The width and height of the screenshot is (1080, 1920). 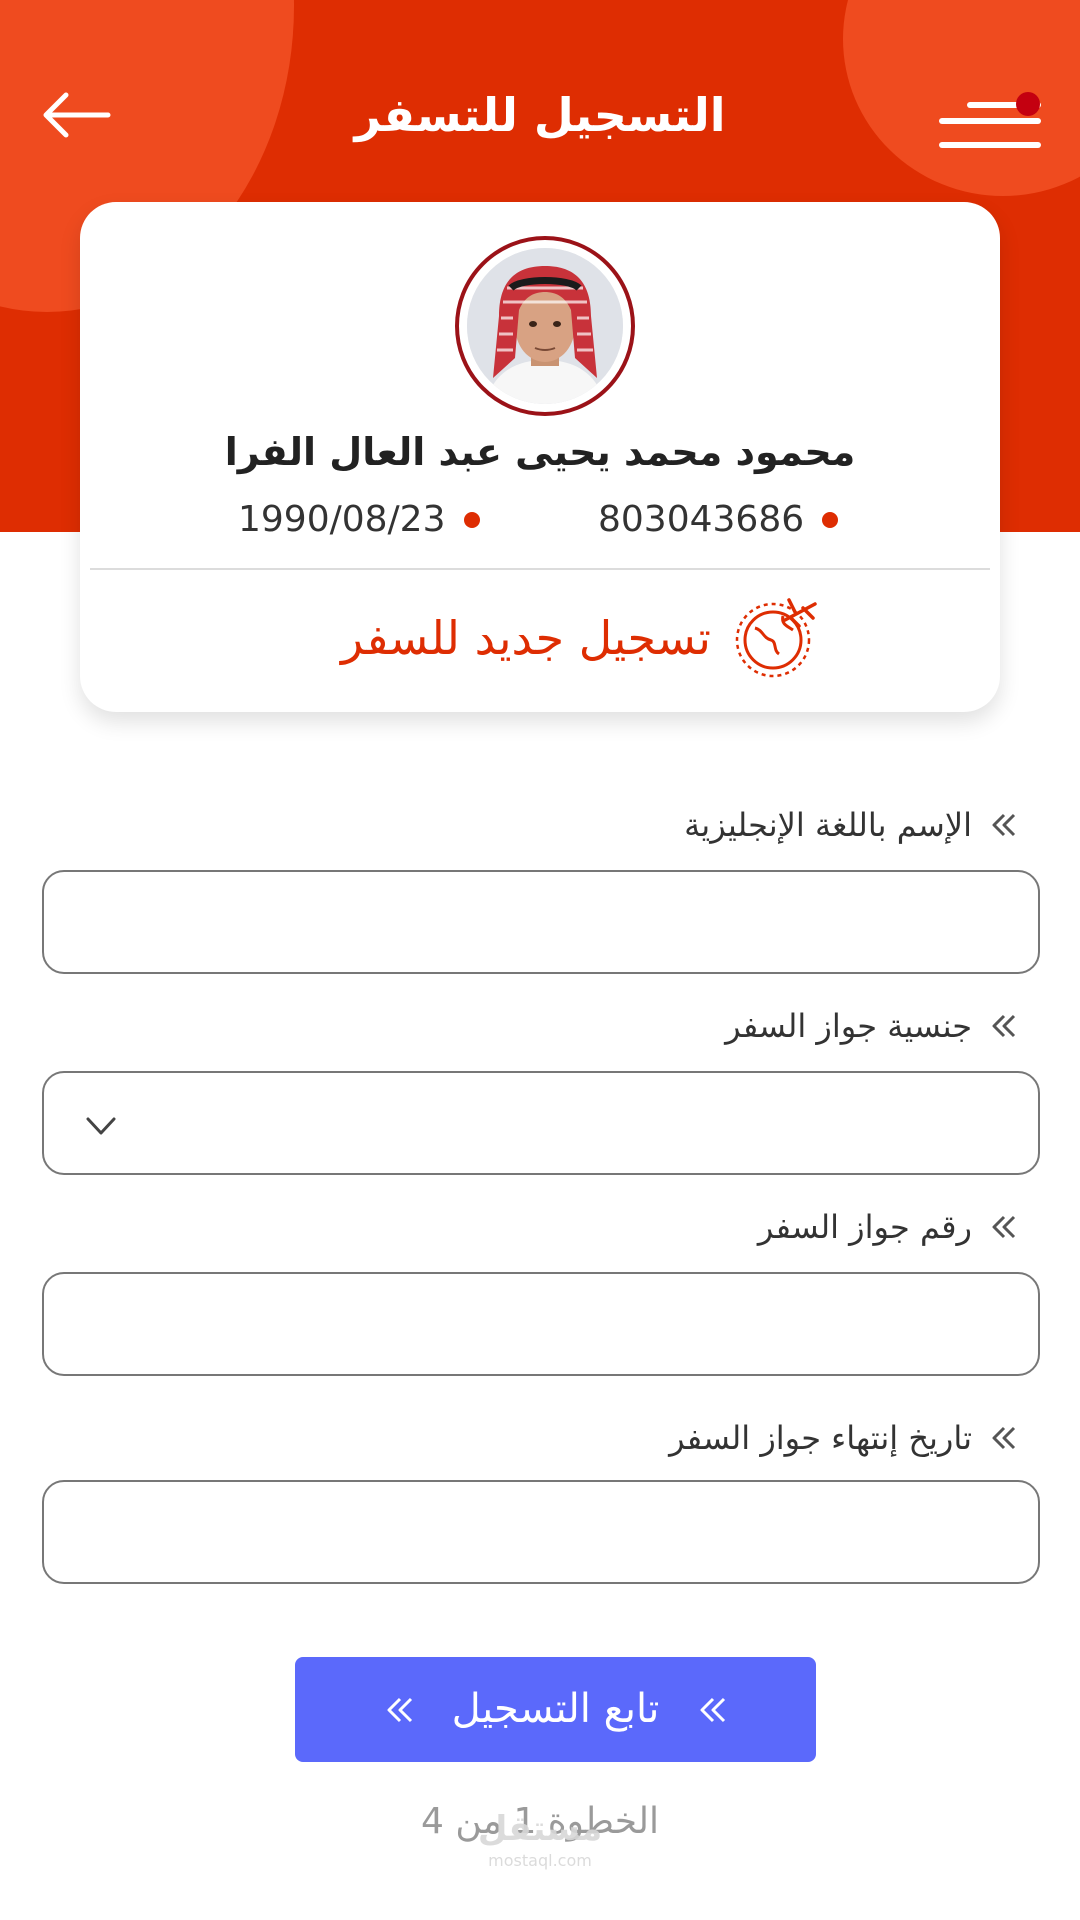 I want to click on passport-number-input, so click(x=541, y=1324).